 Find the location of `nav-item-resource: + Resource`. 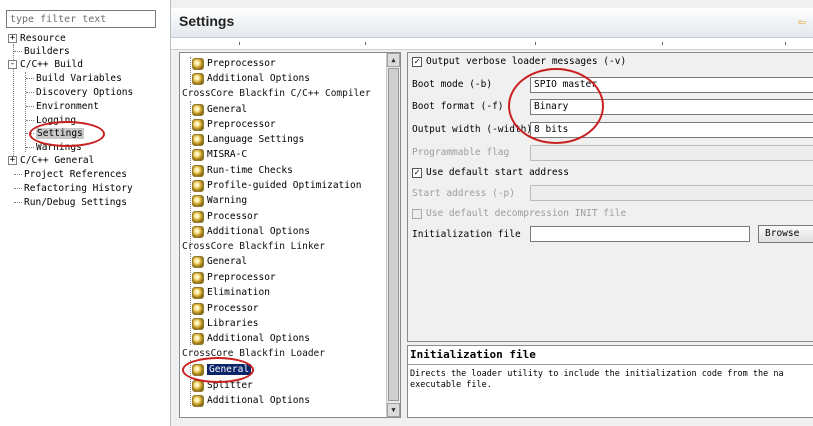

nav-item-resource: + Resource is located at coordinates (37, 39).